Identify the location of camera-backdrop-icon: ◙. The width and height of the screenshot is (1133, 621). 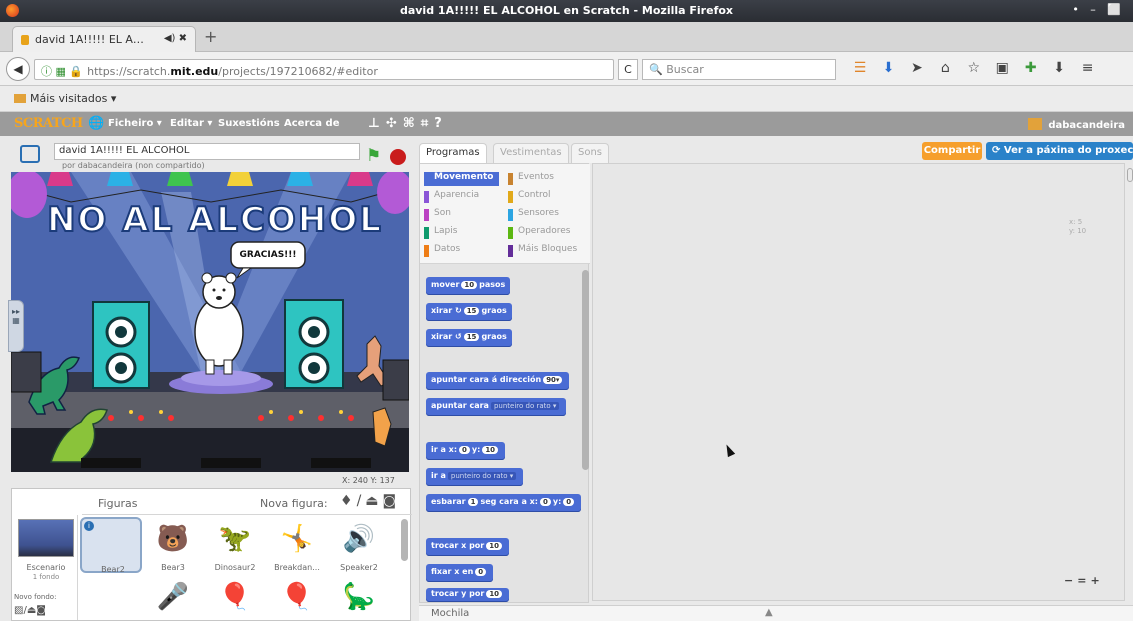
(41, 610).